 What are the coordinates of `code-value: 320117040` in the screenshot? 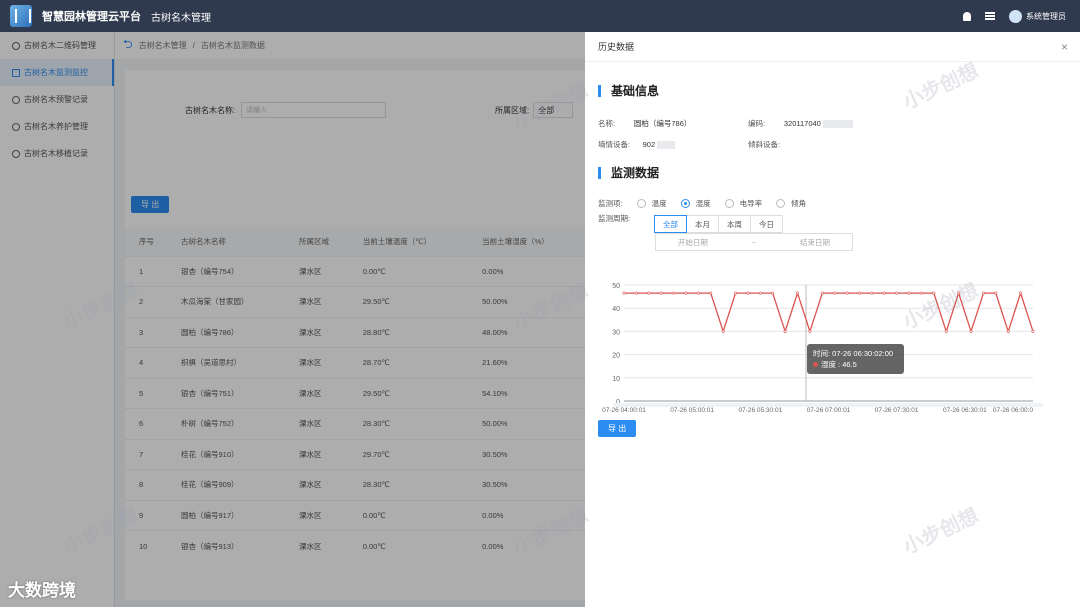 It's located at (802, 123).